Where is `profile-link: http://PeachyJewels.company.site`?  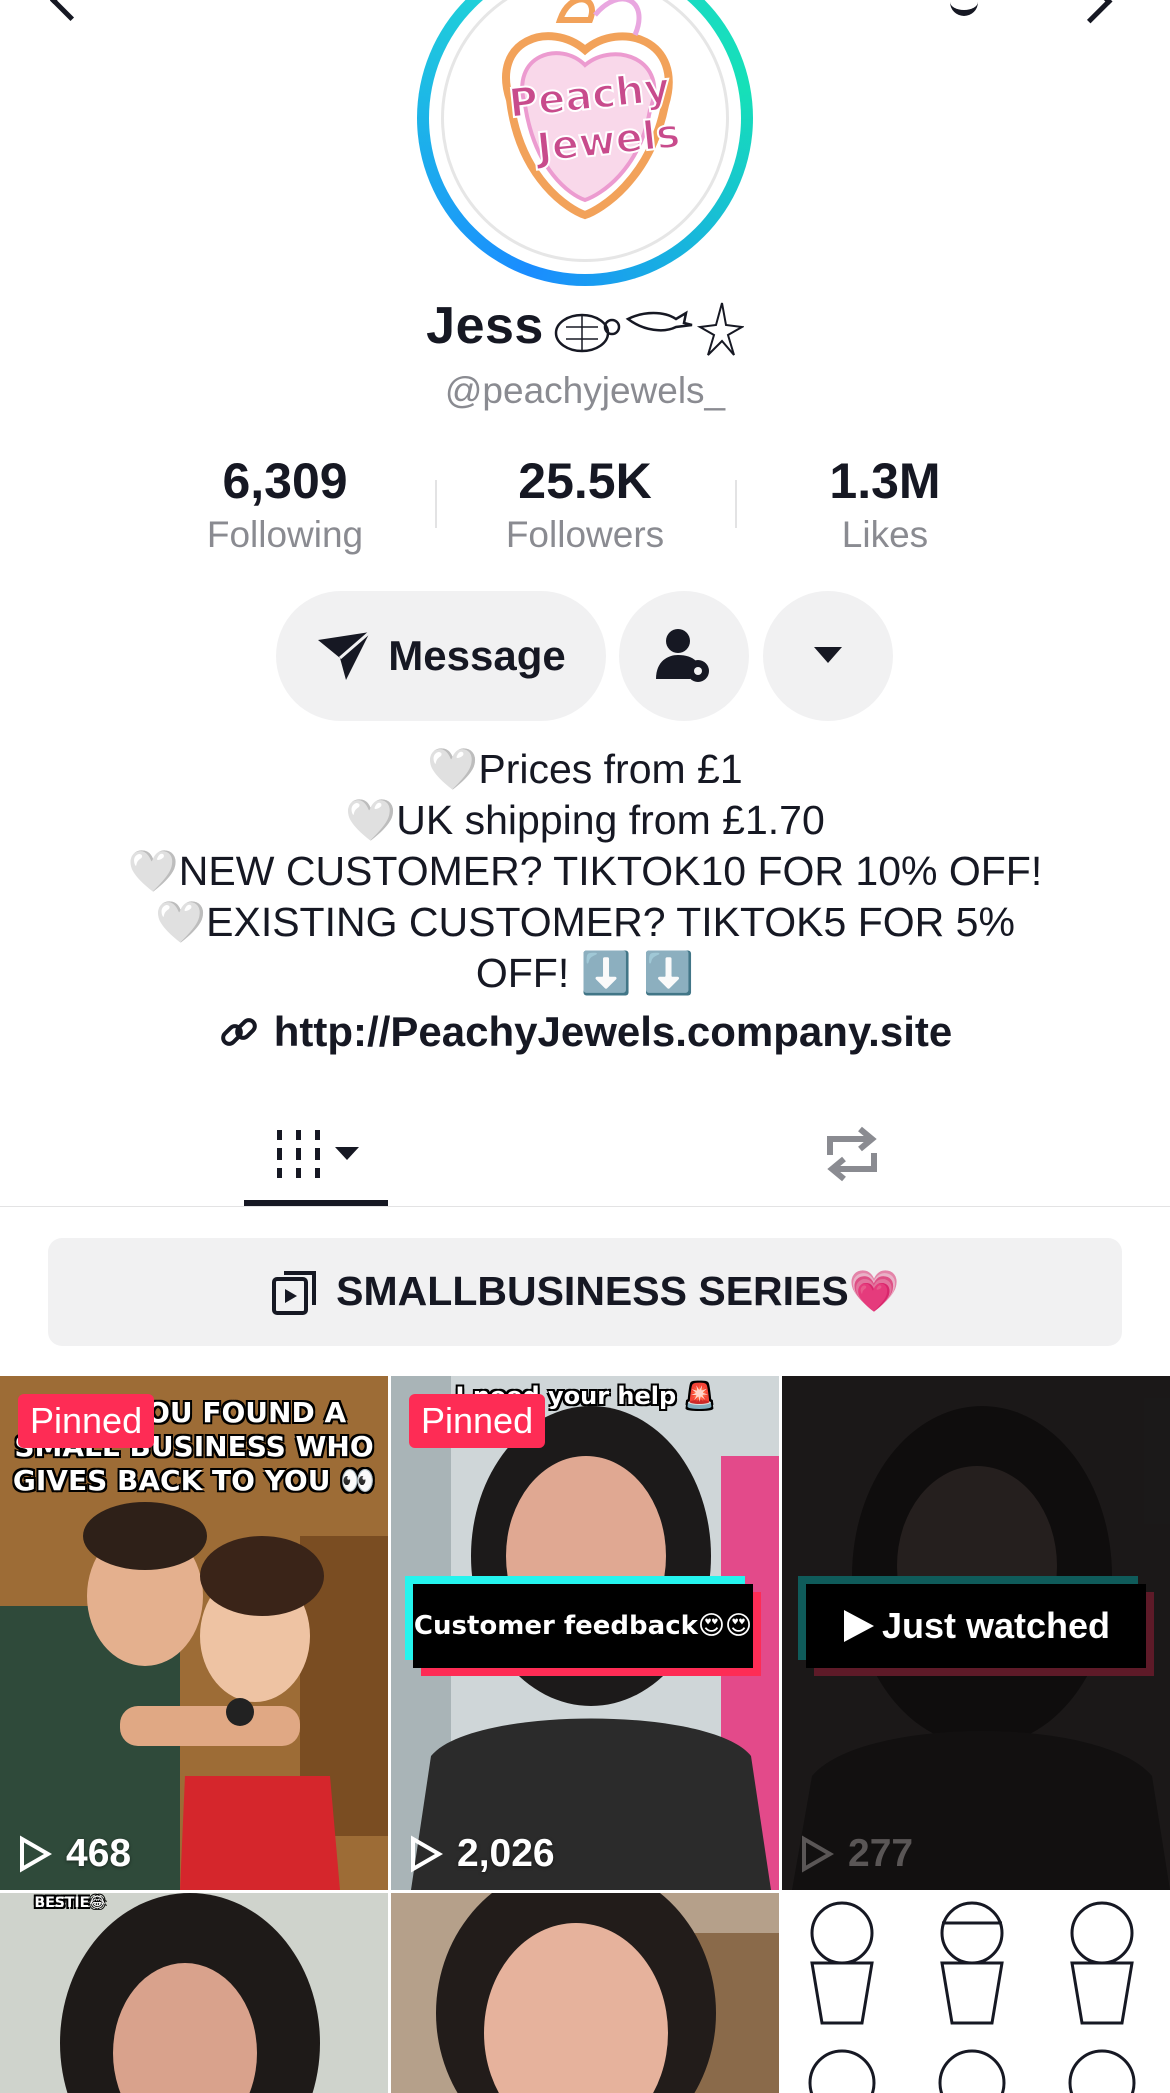
profile-link: http://PeachyJewels.company.site is located at coordinates (585, 1032).